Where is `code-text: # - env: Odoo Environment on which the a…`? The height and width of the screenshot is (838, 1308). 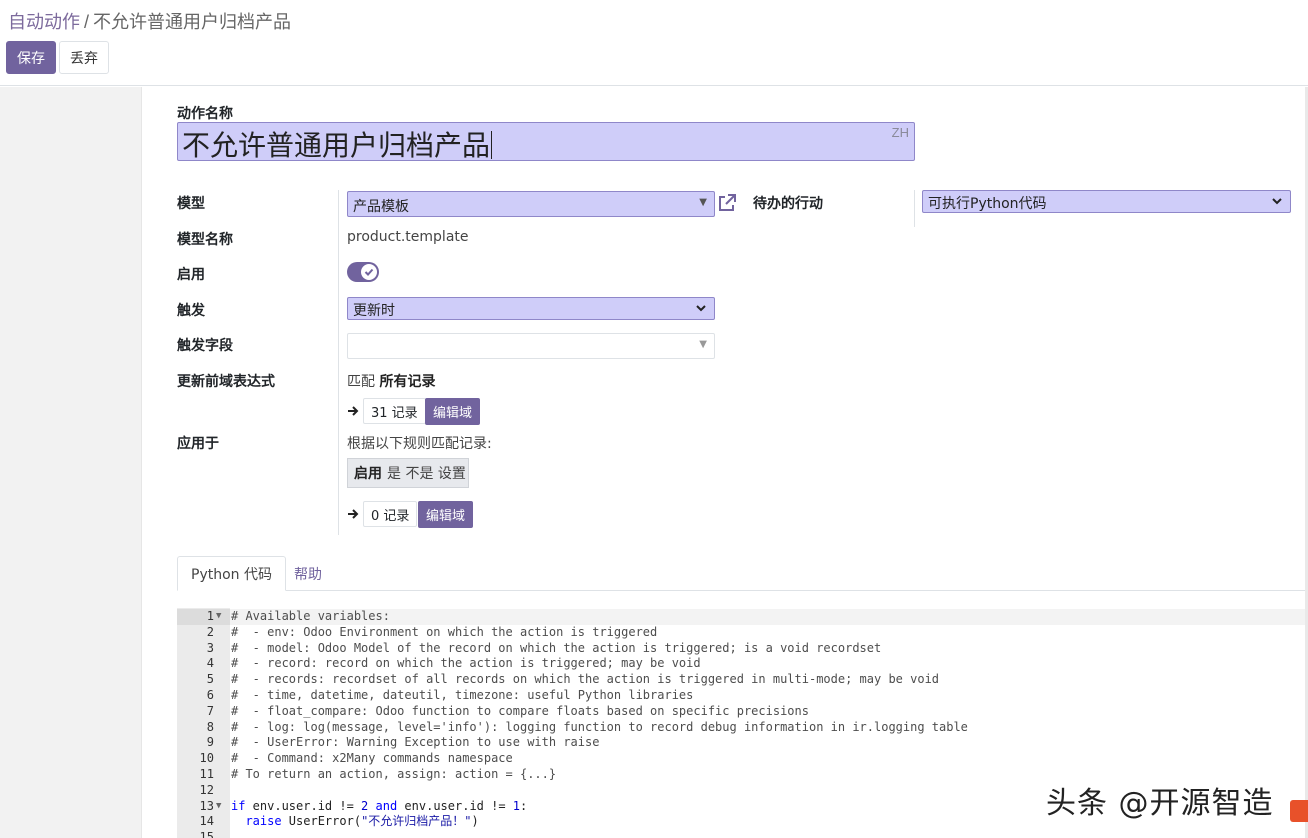 code-text: # - env: Odoo Environment on which the a… is located at coordinates (444, 631).